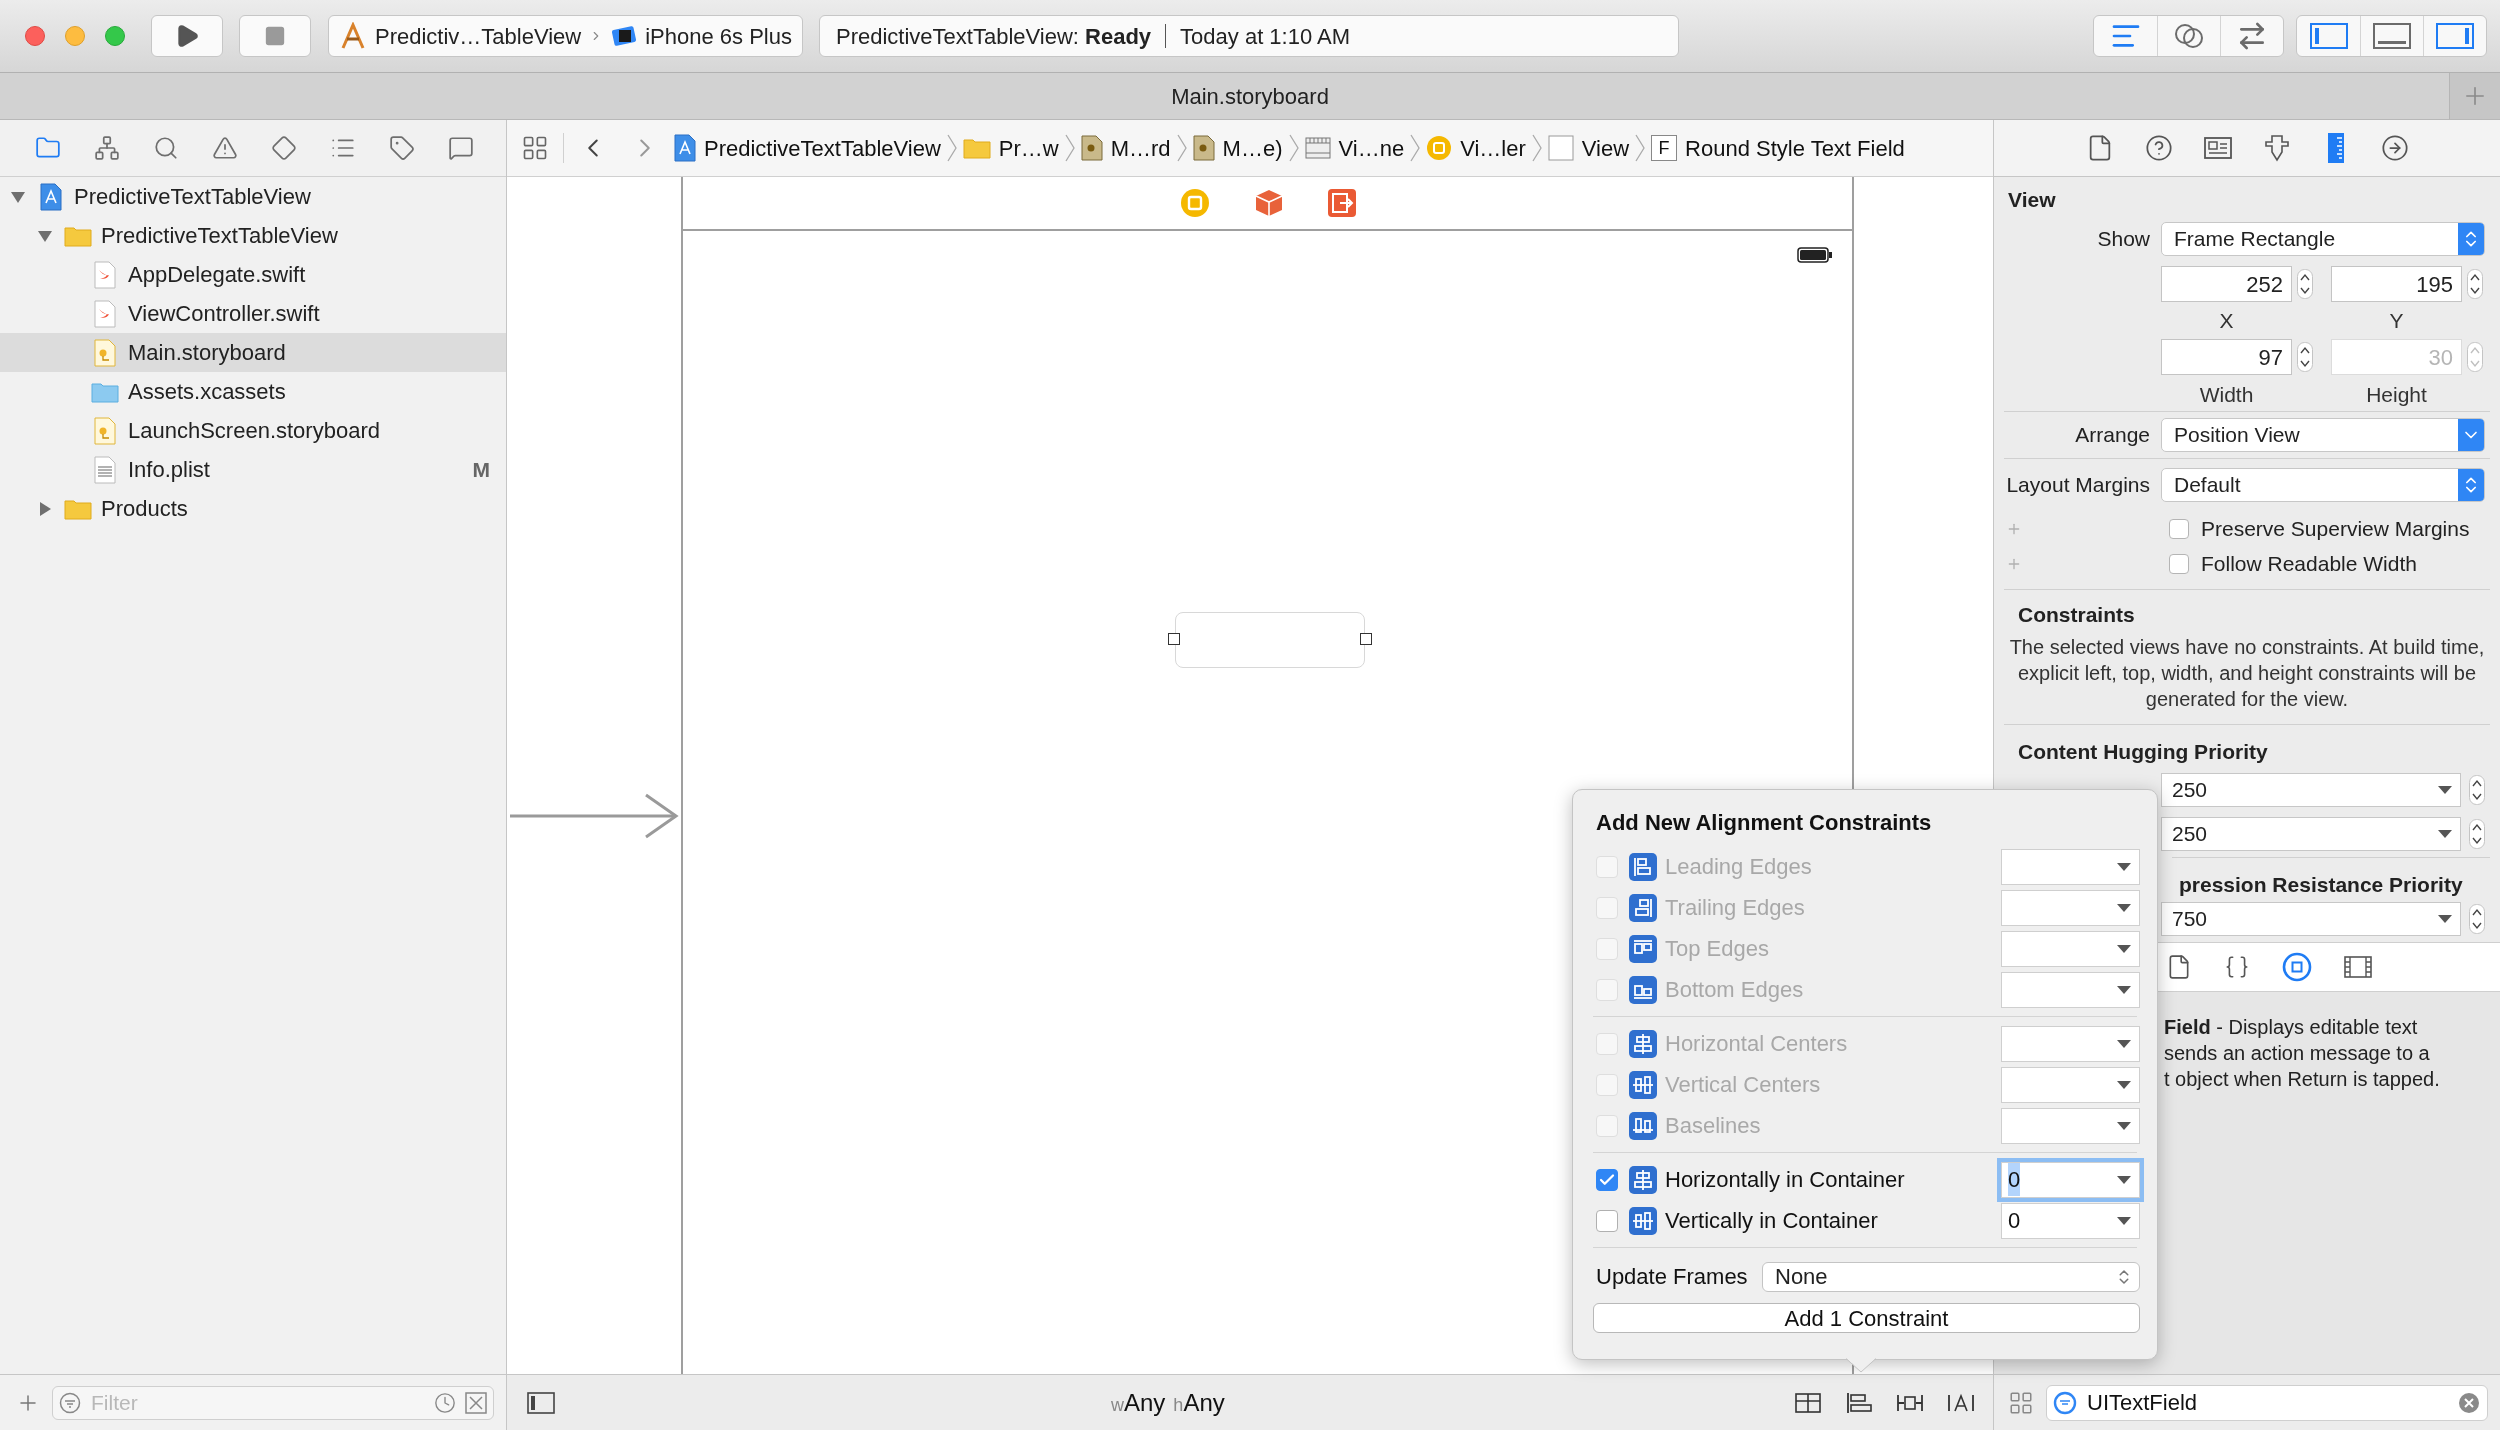 The width and height of the screenshot is (2500, 1430). What do you see at coordinates (1588, 148) in the screenshot?
I see `breadcrumb: View` at bounding box center [1588, 148].